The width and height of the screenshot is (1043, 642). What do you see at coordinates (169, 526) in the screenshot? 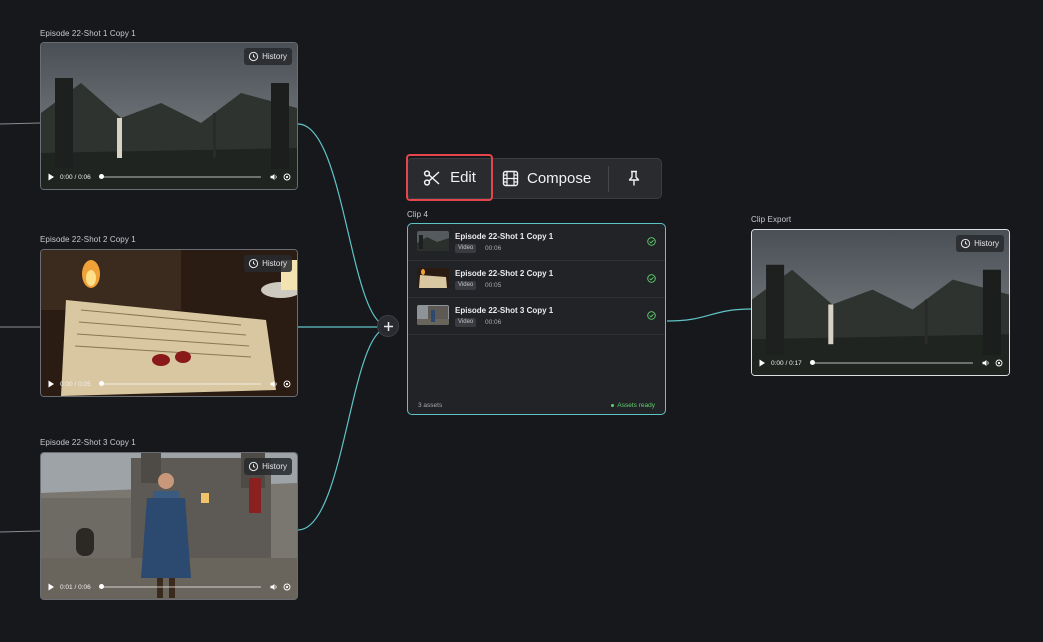
I see `video-node-shot3: History 0:01 / 0:06` at bounding box center [169, 526].